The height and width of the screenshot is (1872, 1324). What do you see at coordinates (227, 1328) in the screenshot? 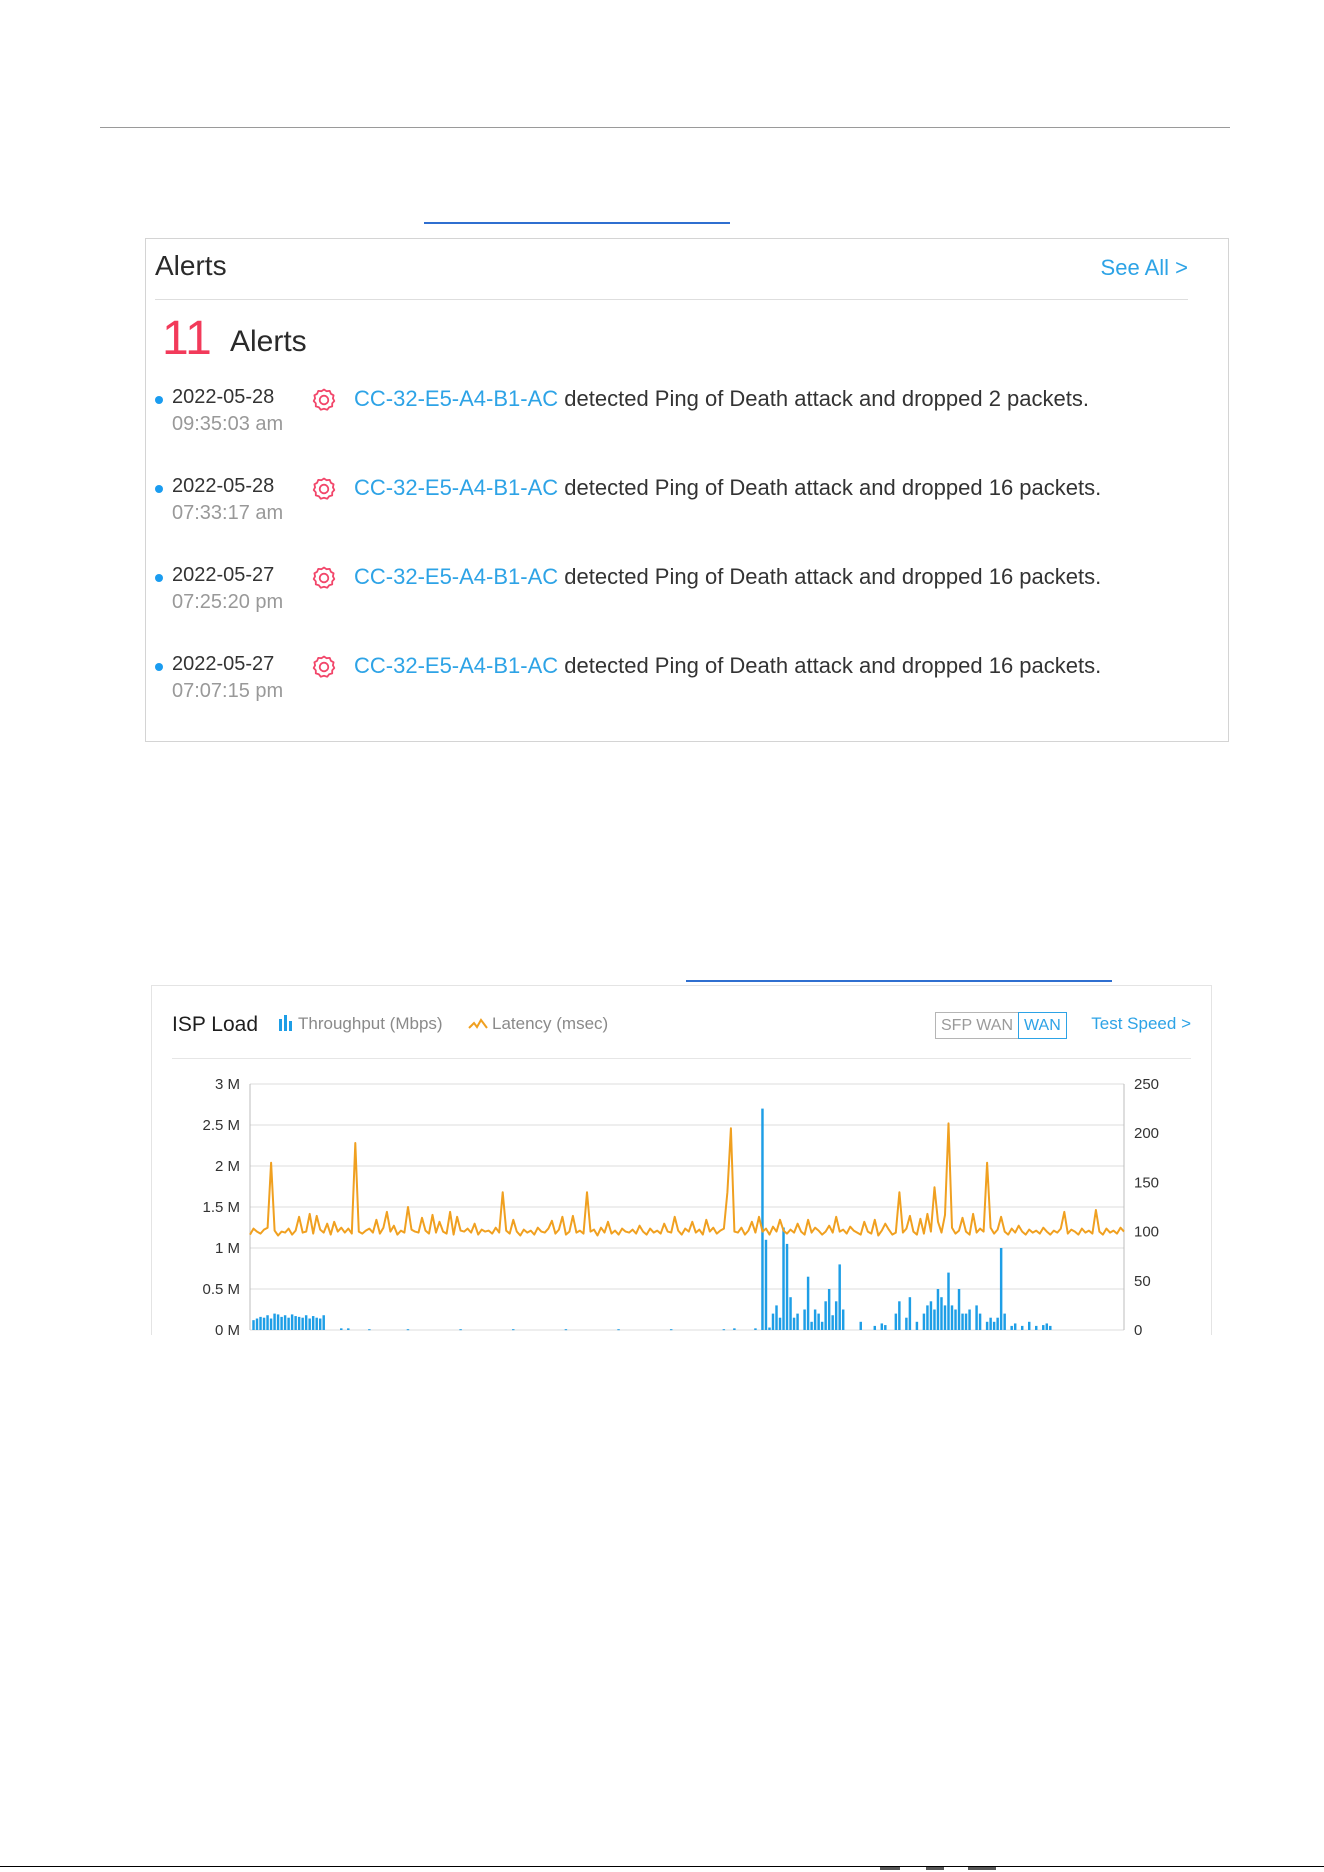
I see `y-left-tick-label: 0 M` at bounding box center [227, 1328].